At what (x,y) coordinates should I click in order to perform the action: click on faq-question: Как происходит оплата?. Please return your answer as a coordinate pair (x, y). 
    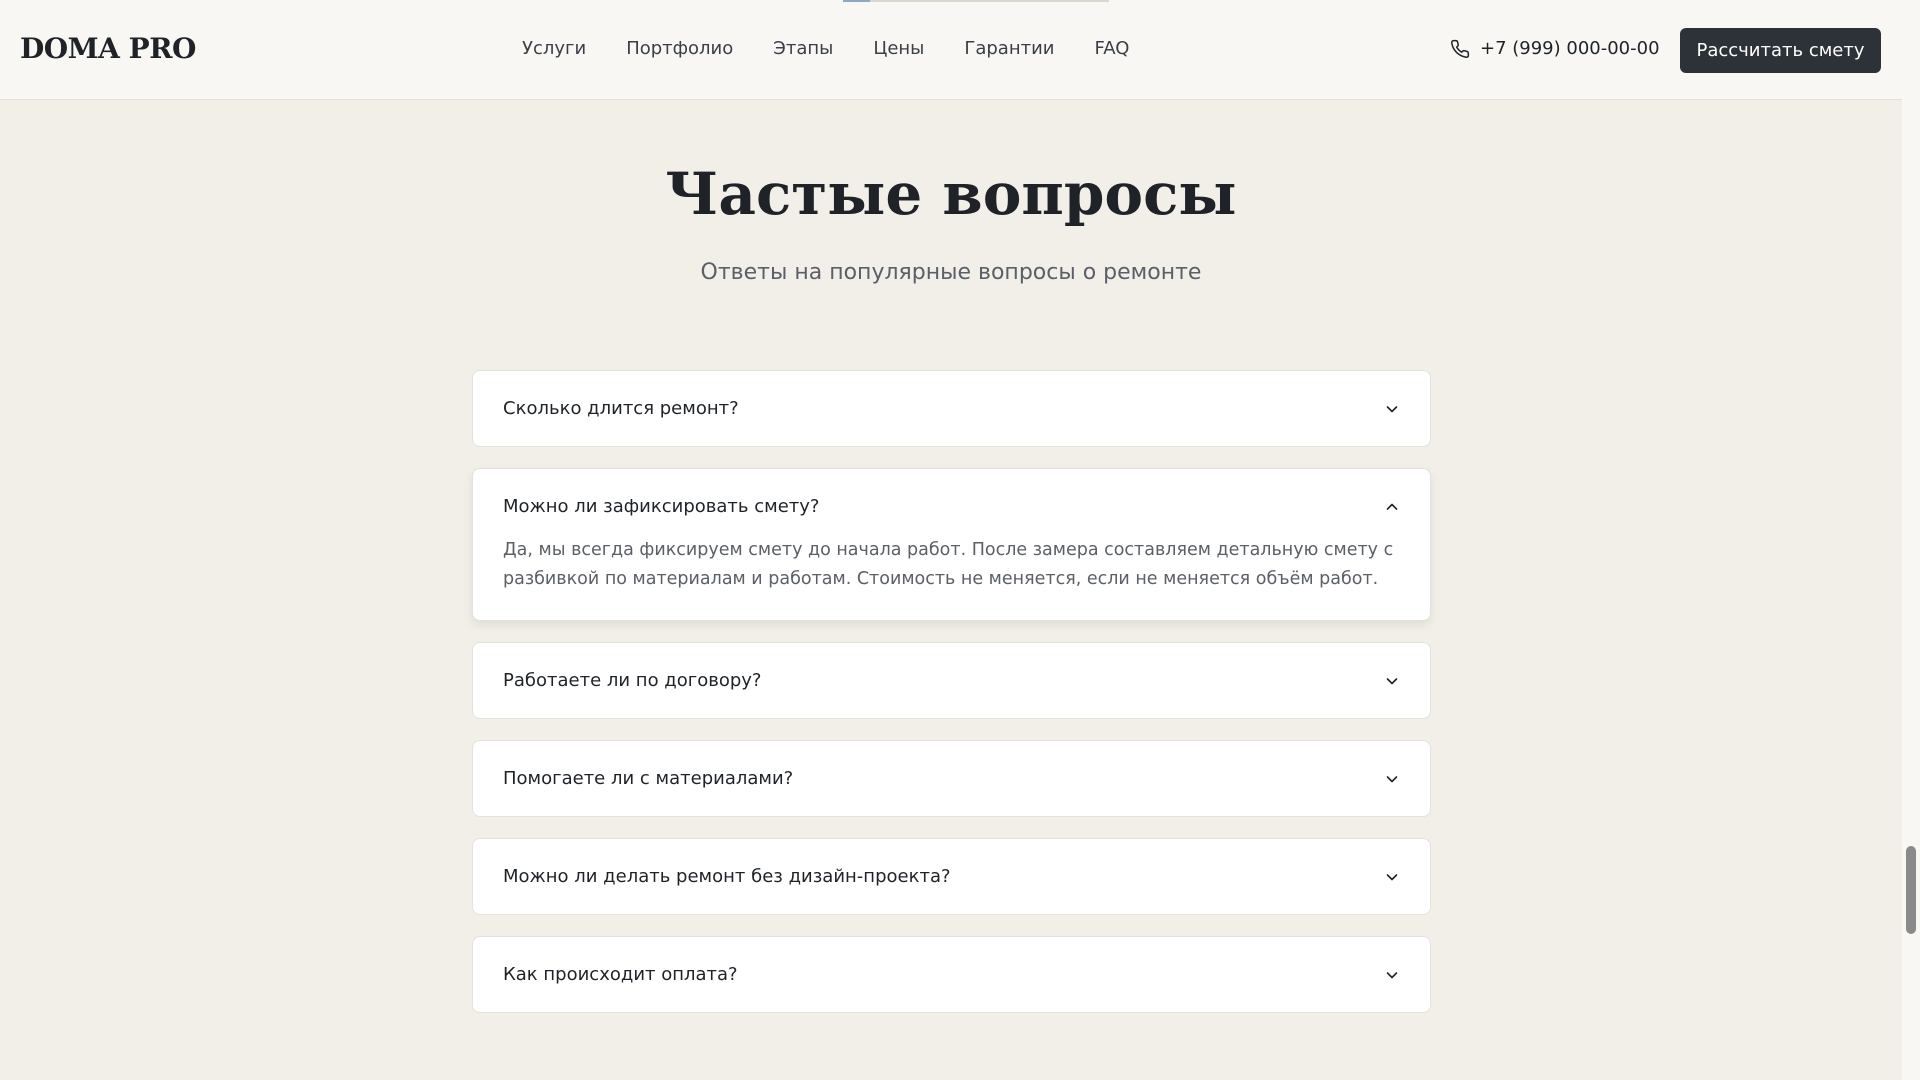
    Looking at the image, I should click on (620, 974).